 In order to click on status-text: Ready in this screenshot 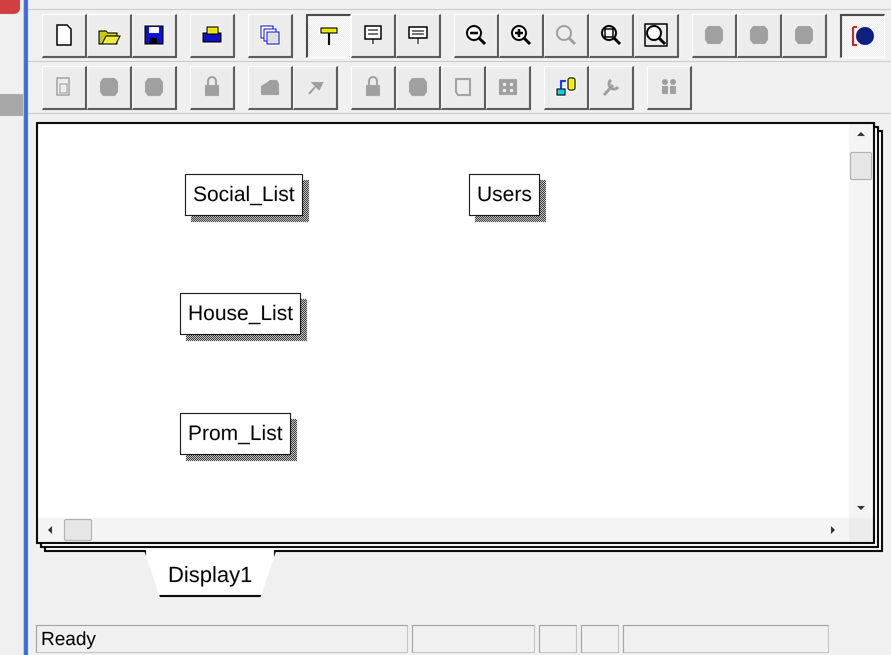, I will do `click(222, 639)`.